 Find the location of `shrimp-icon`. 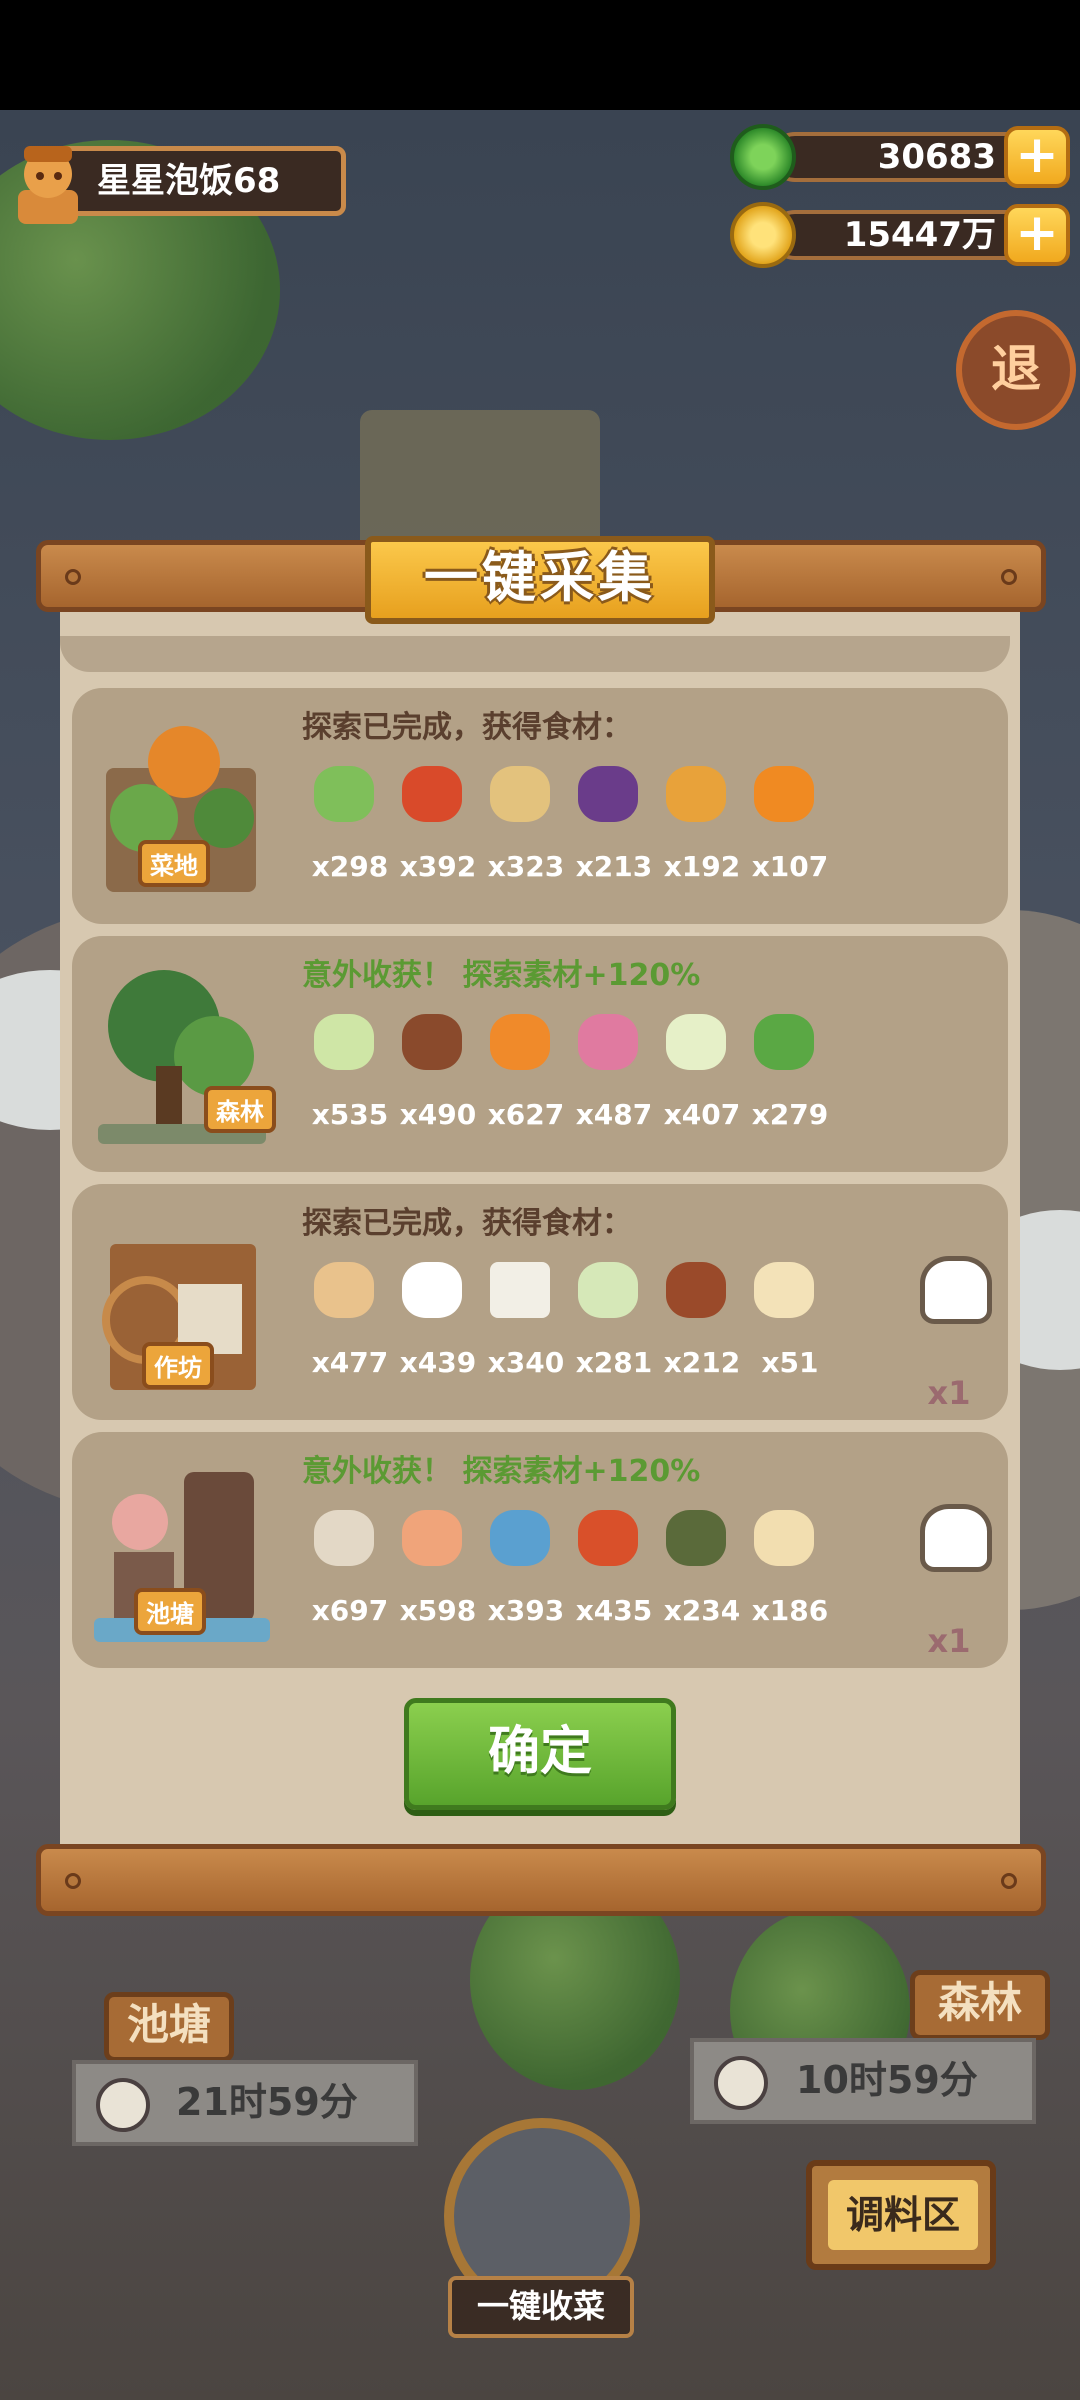

shrimp-icon is located at coordinates (432, 1538).